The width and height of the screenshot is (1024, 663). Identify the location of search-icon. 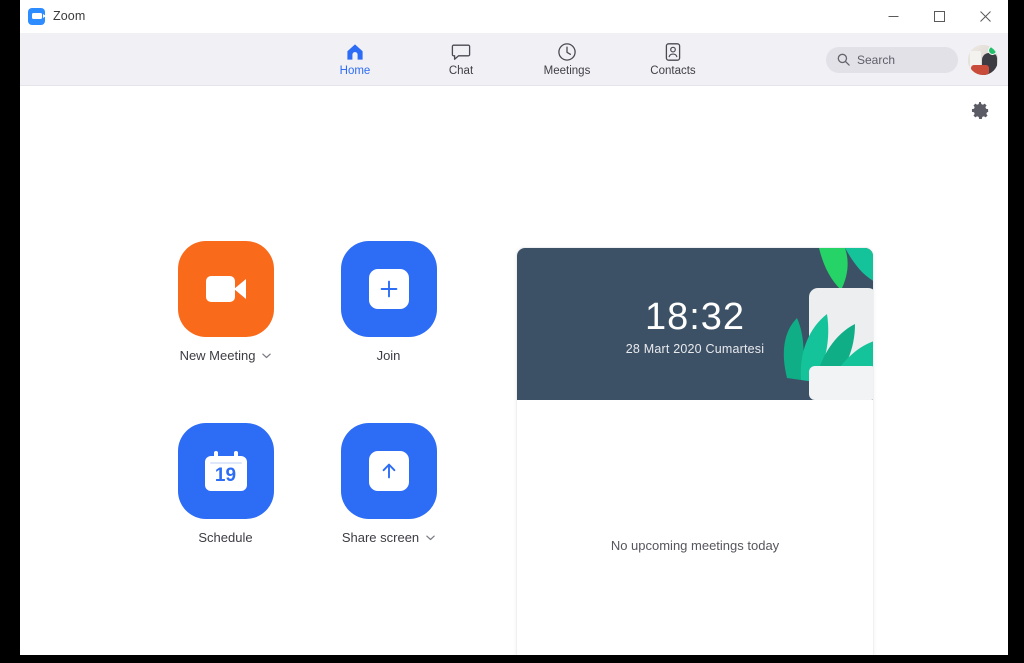
(843, 59).